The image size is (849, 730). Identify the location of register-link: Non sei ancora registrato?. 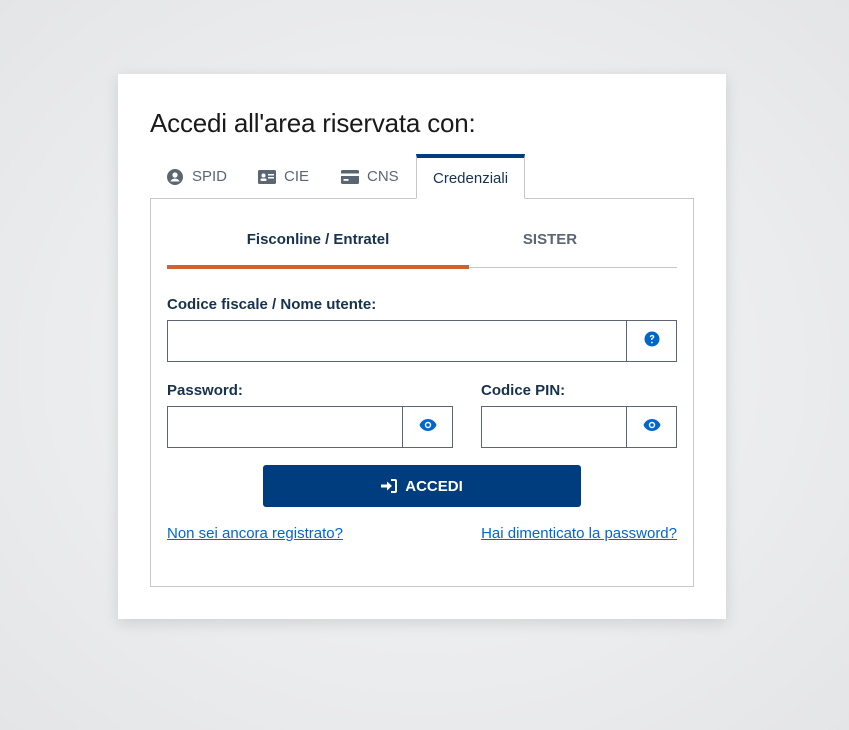
(255, 533).